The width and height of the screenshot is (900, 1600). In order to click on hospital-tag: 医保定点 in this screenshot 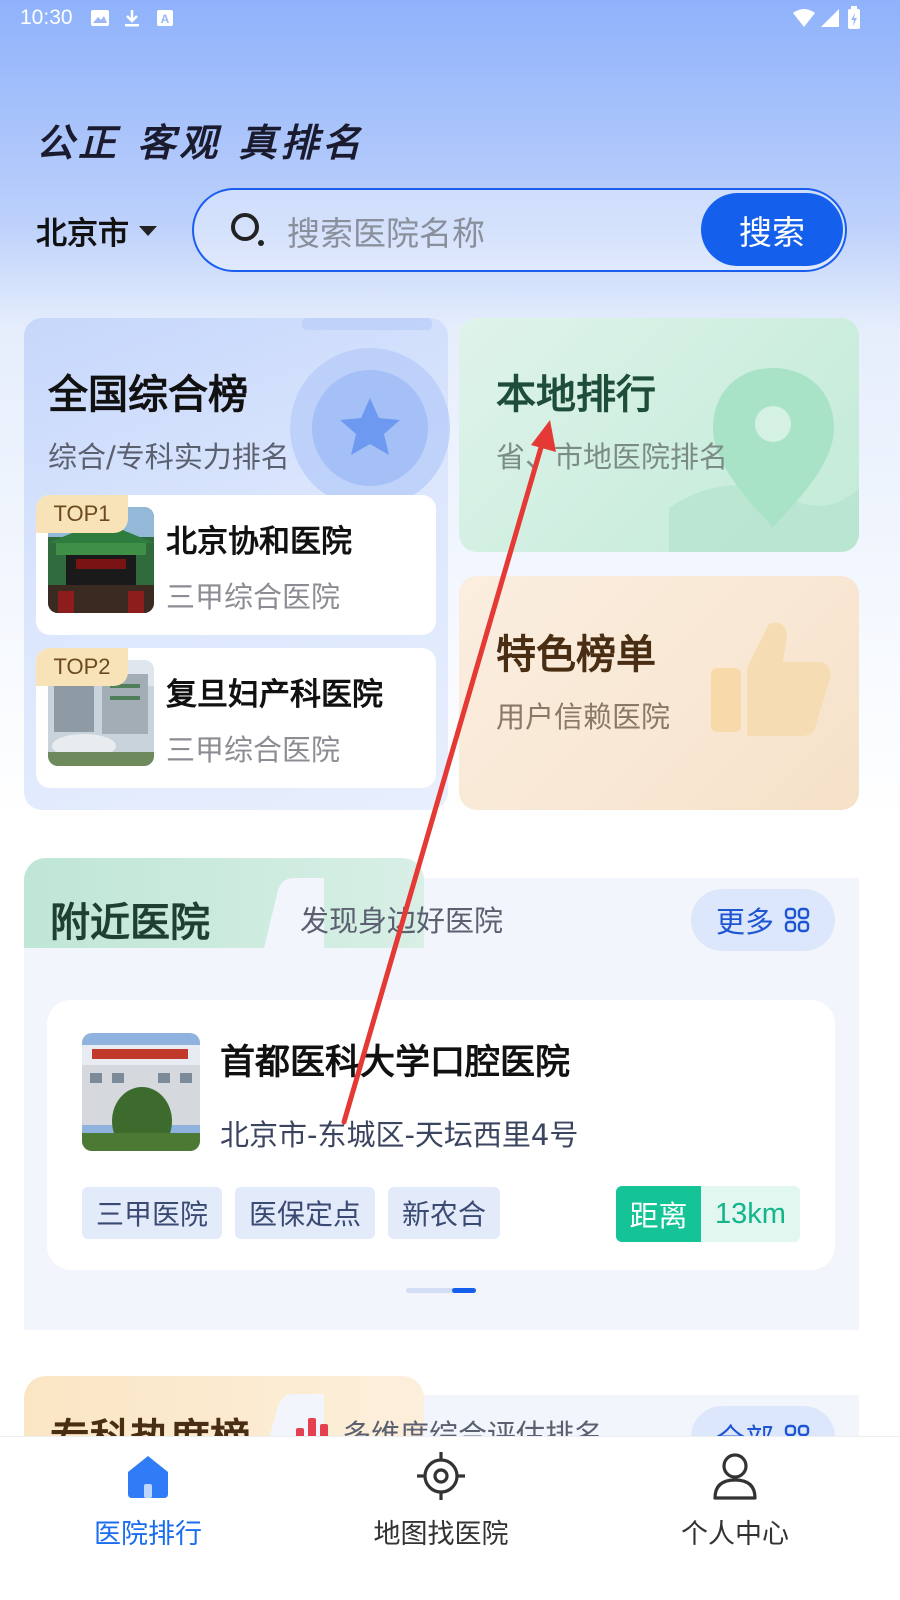, I will do `click(305, 1213)`.